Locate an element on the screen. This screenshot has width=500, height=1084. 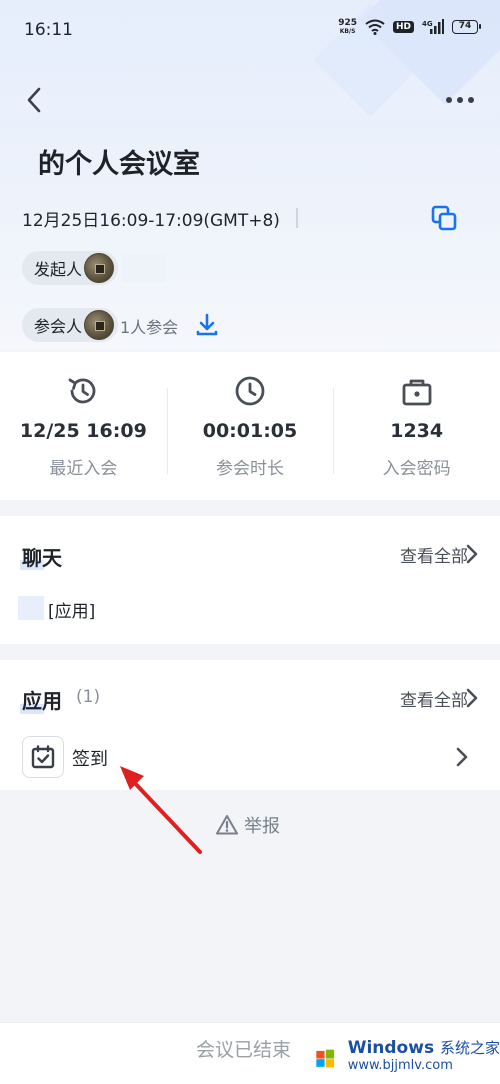
chat-section: 聊天 查看全部 [应用] is located at coordinates (250, 580).